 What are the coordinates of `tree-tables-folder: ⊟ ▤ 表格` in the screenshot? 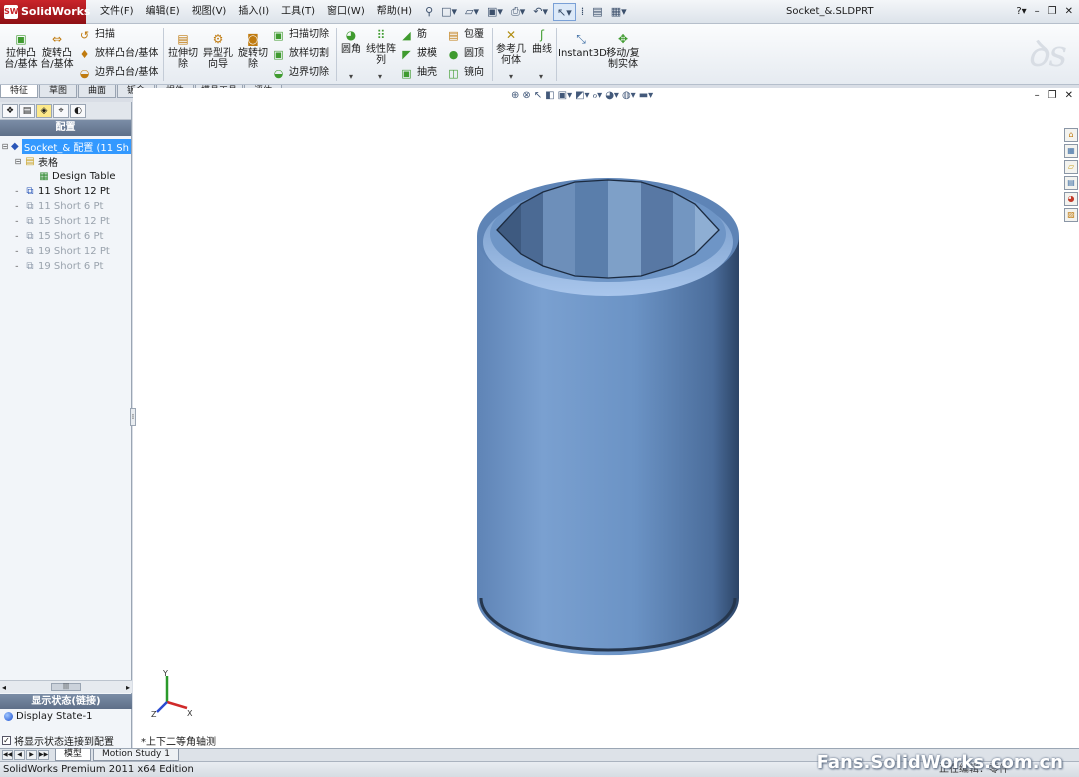 It's located at (65, 162).